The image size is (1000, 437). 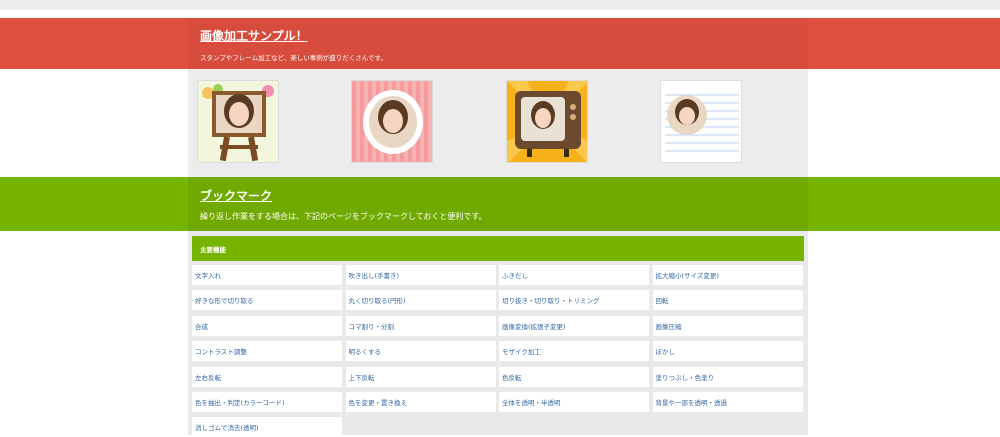 I want to click on feature-item: 背景や一部を透明・透過, so click(x=727, y=402).